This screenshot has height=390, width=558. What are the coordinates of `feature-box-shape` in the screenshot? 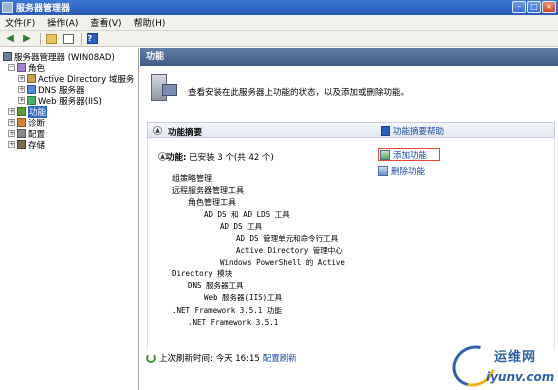 It's located at (169, 90).